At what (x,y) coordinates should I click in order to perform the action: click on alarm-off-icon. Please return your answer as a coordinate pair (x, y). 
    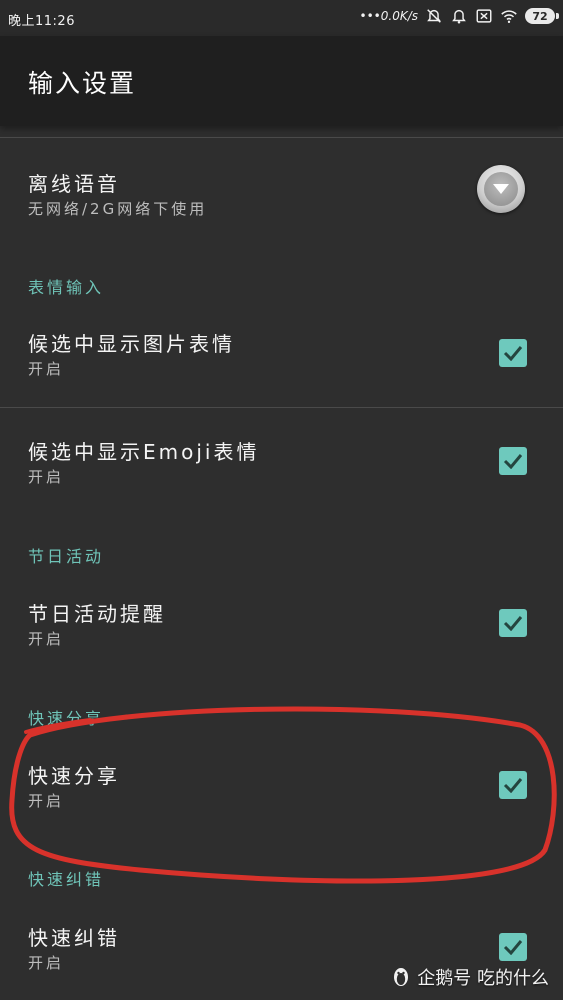
    Looking at the image, I should click on (434, 16).